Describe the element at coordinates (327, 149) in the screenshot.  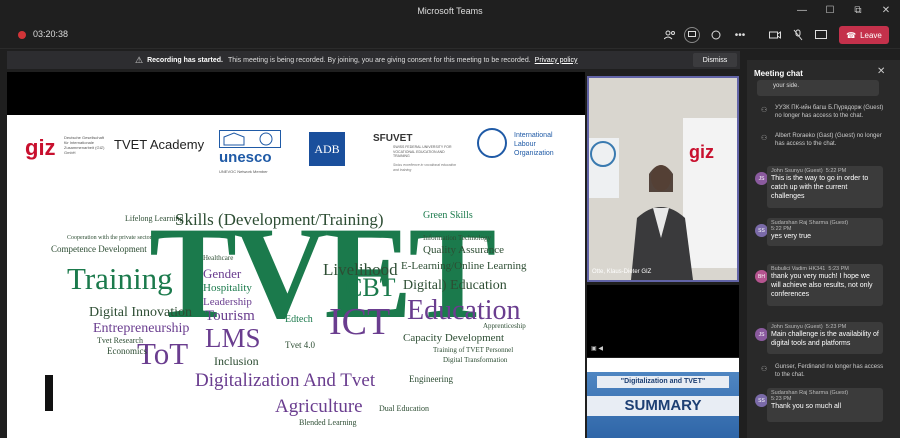
I see `adb-logo: ADB` at that location.